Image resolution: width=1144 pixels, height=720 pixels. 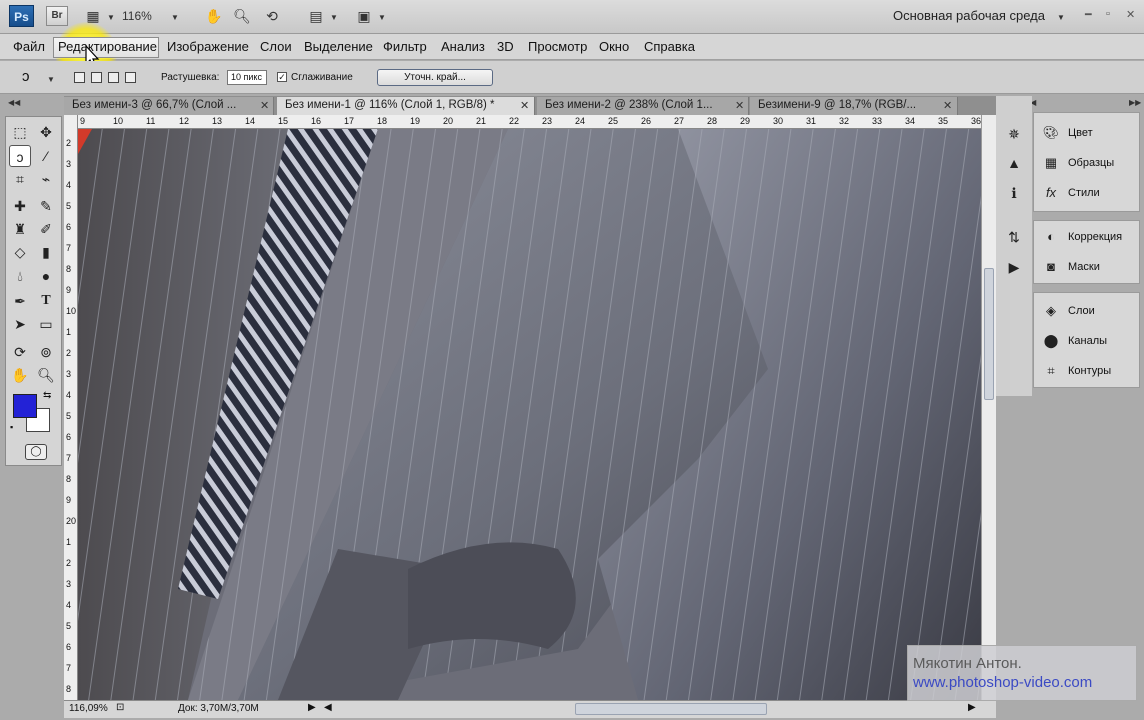 What do you see at coordinates (1014, 163) in the screenshot?
I see `histogram-icon: ▲` at bounding box center [1014, 163].